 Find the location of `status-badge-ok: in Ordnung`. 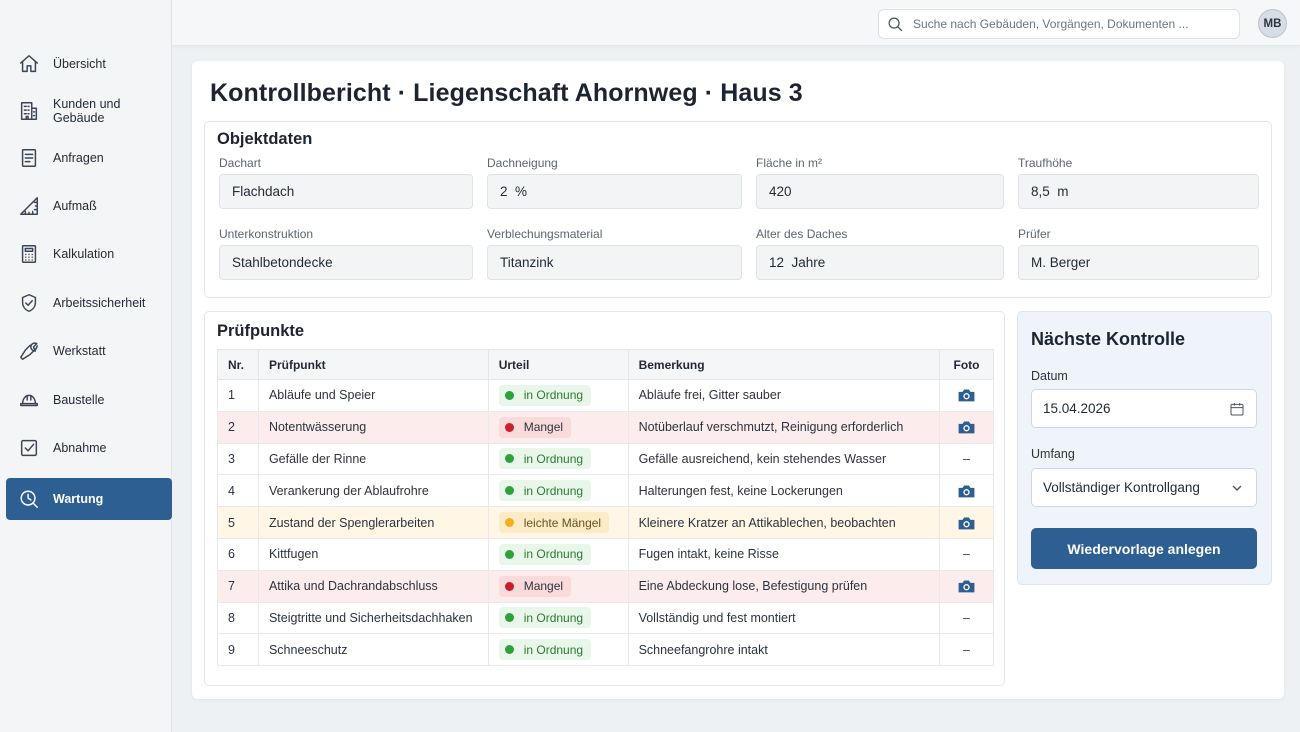

status-badge-ok: in Ordnung is located at coordinates (545, 459).